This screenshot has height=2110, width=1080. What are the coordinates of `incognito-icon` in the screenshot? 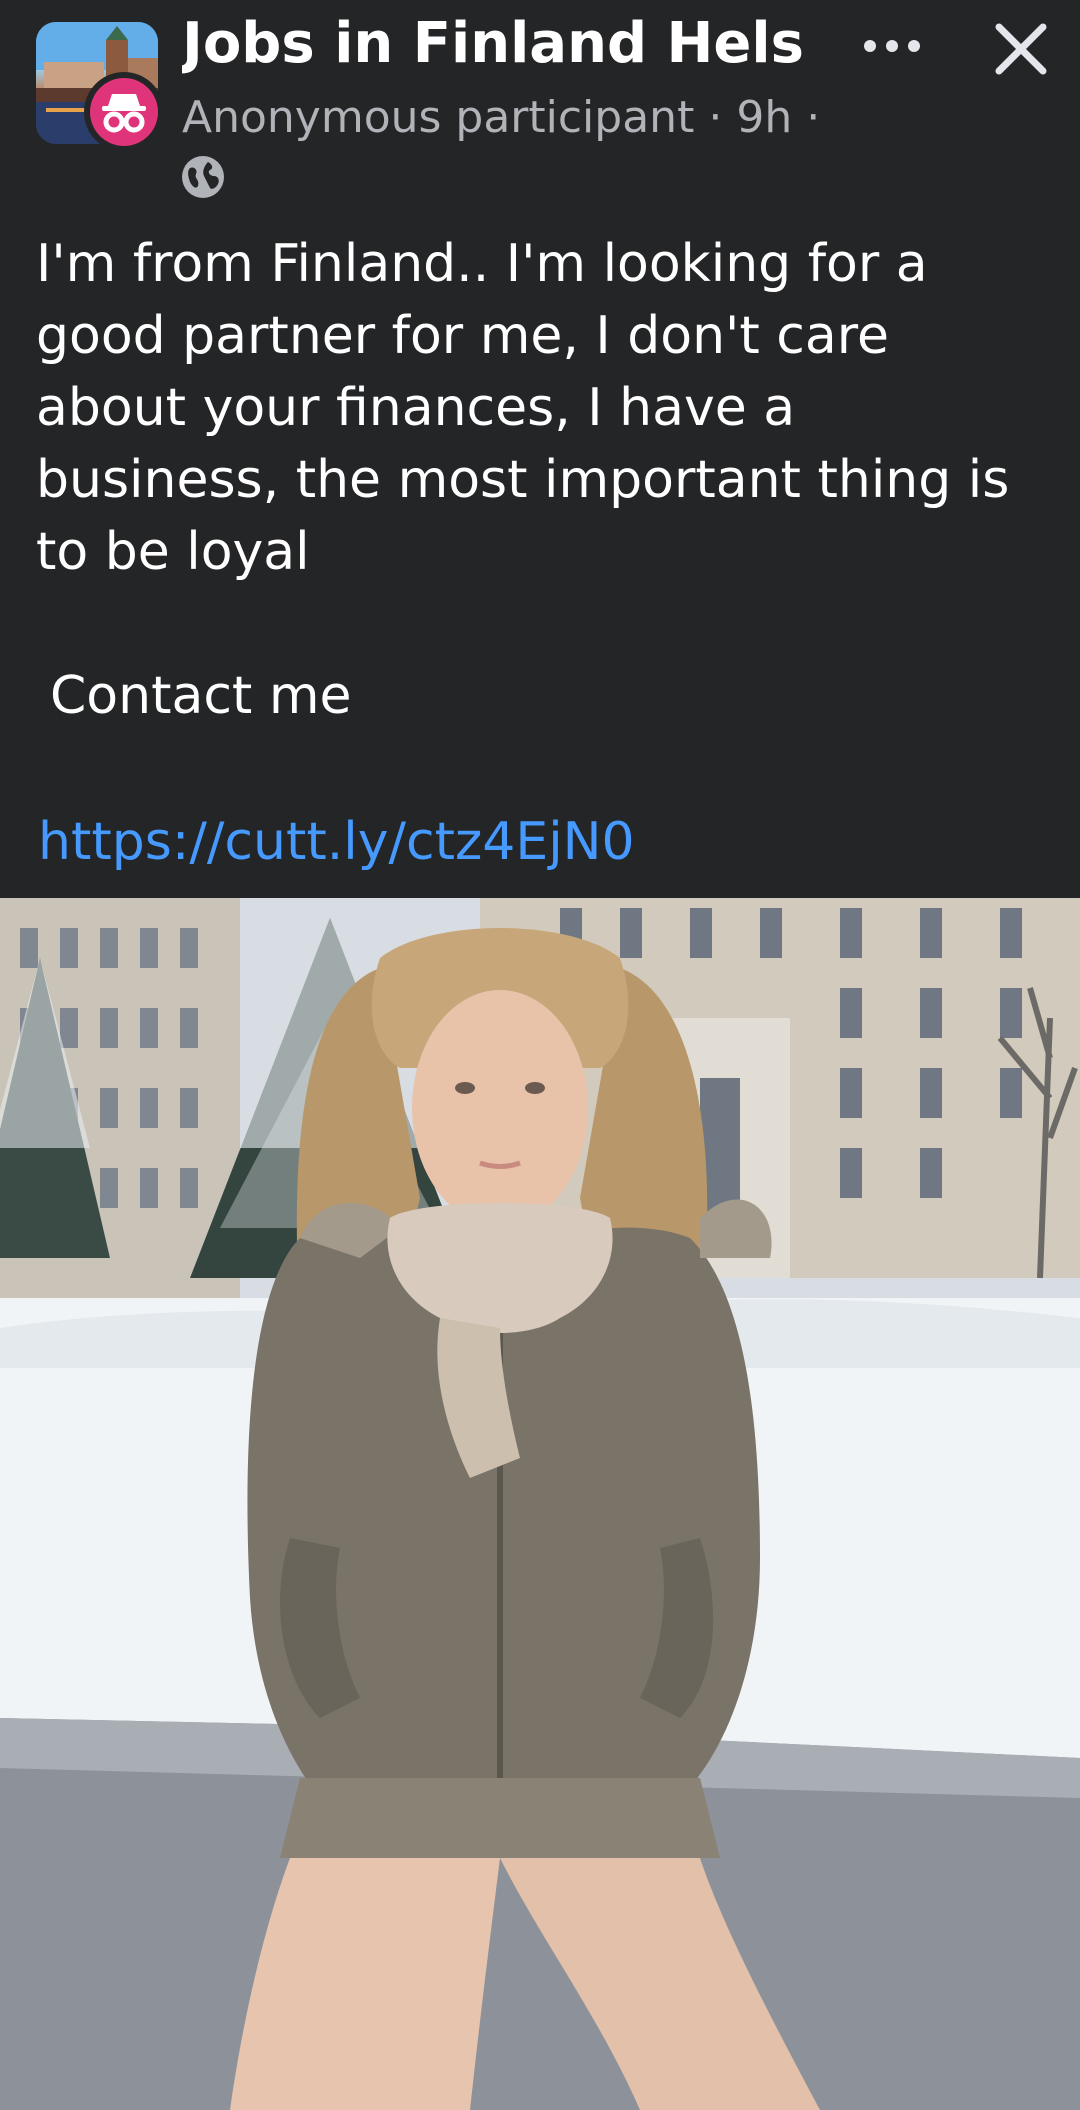 It's located at (124, 113).